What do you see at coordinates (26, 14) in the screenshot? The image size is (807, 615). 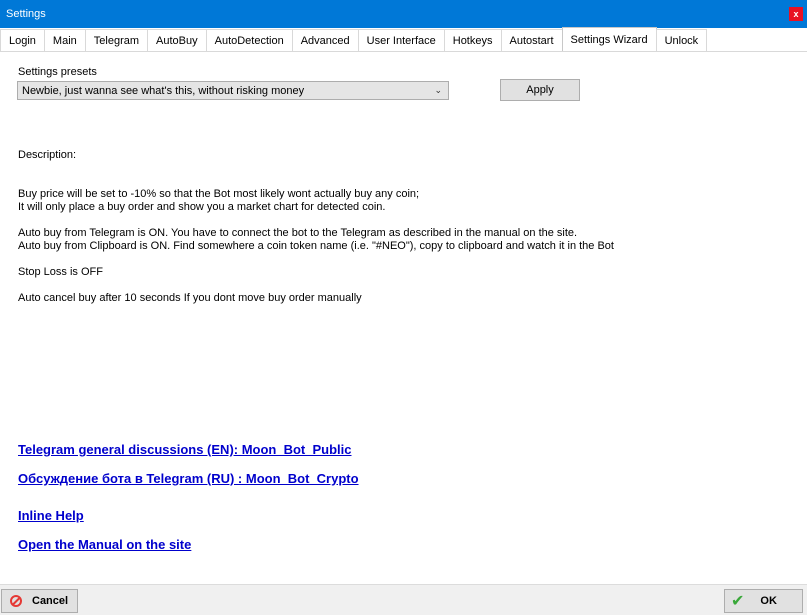 I see `window-title: Settings` at bounding box center [26, 14].